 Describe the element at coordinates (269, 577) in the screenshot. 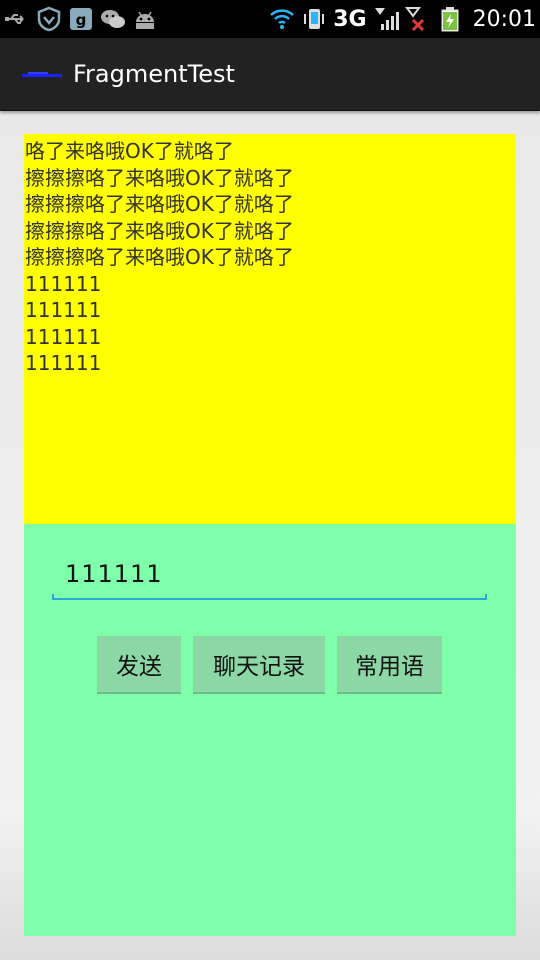

I see `message-input: 111111` at that location.